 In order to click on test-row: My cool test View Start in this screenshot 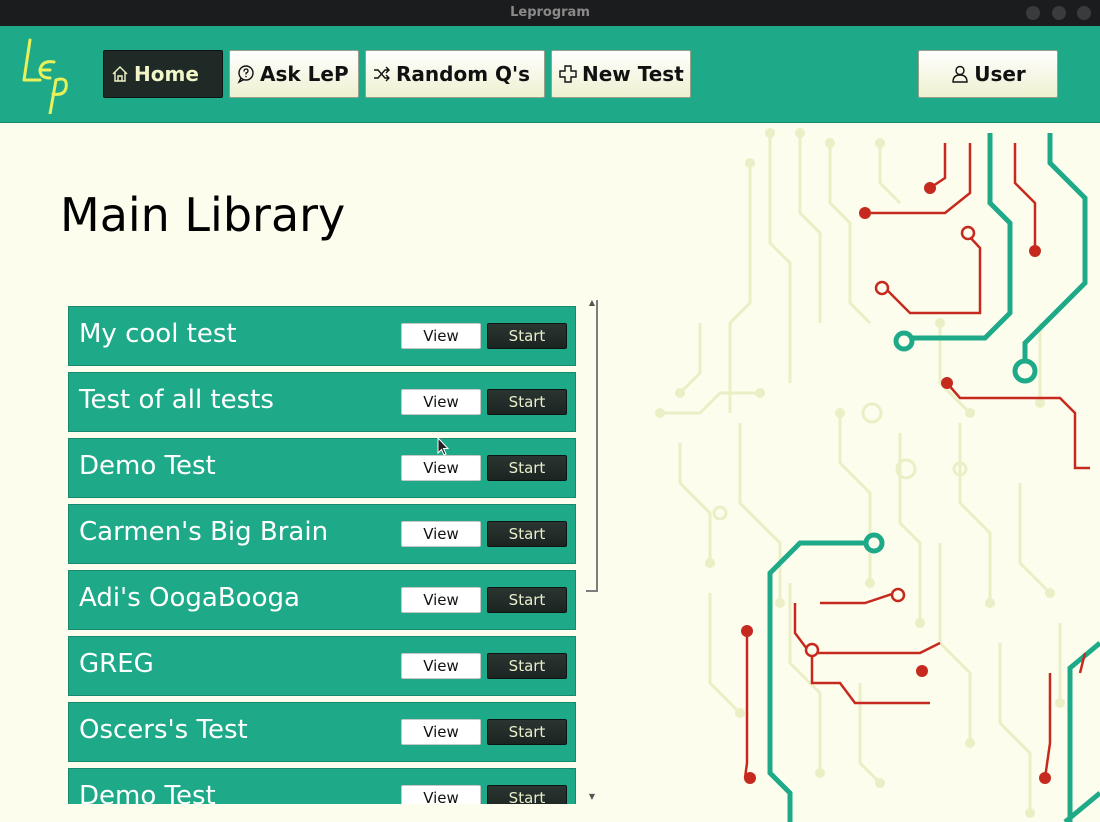, I will do `click(322, 336)`.